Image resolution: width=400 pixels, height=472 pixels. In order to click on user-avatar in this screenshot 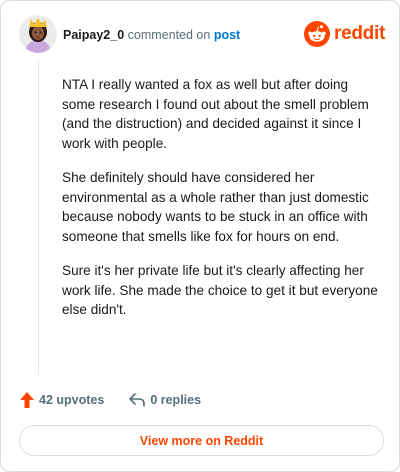, I will do `click(38, 34)`.